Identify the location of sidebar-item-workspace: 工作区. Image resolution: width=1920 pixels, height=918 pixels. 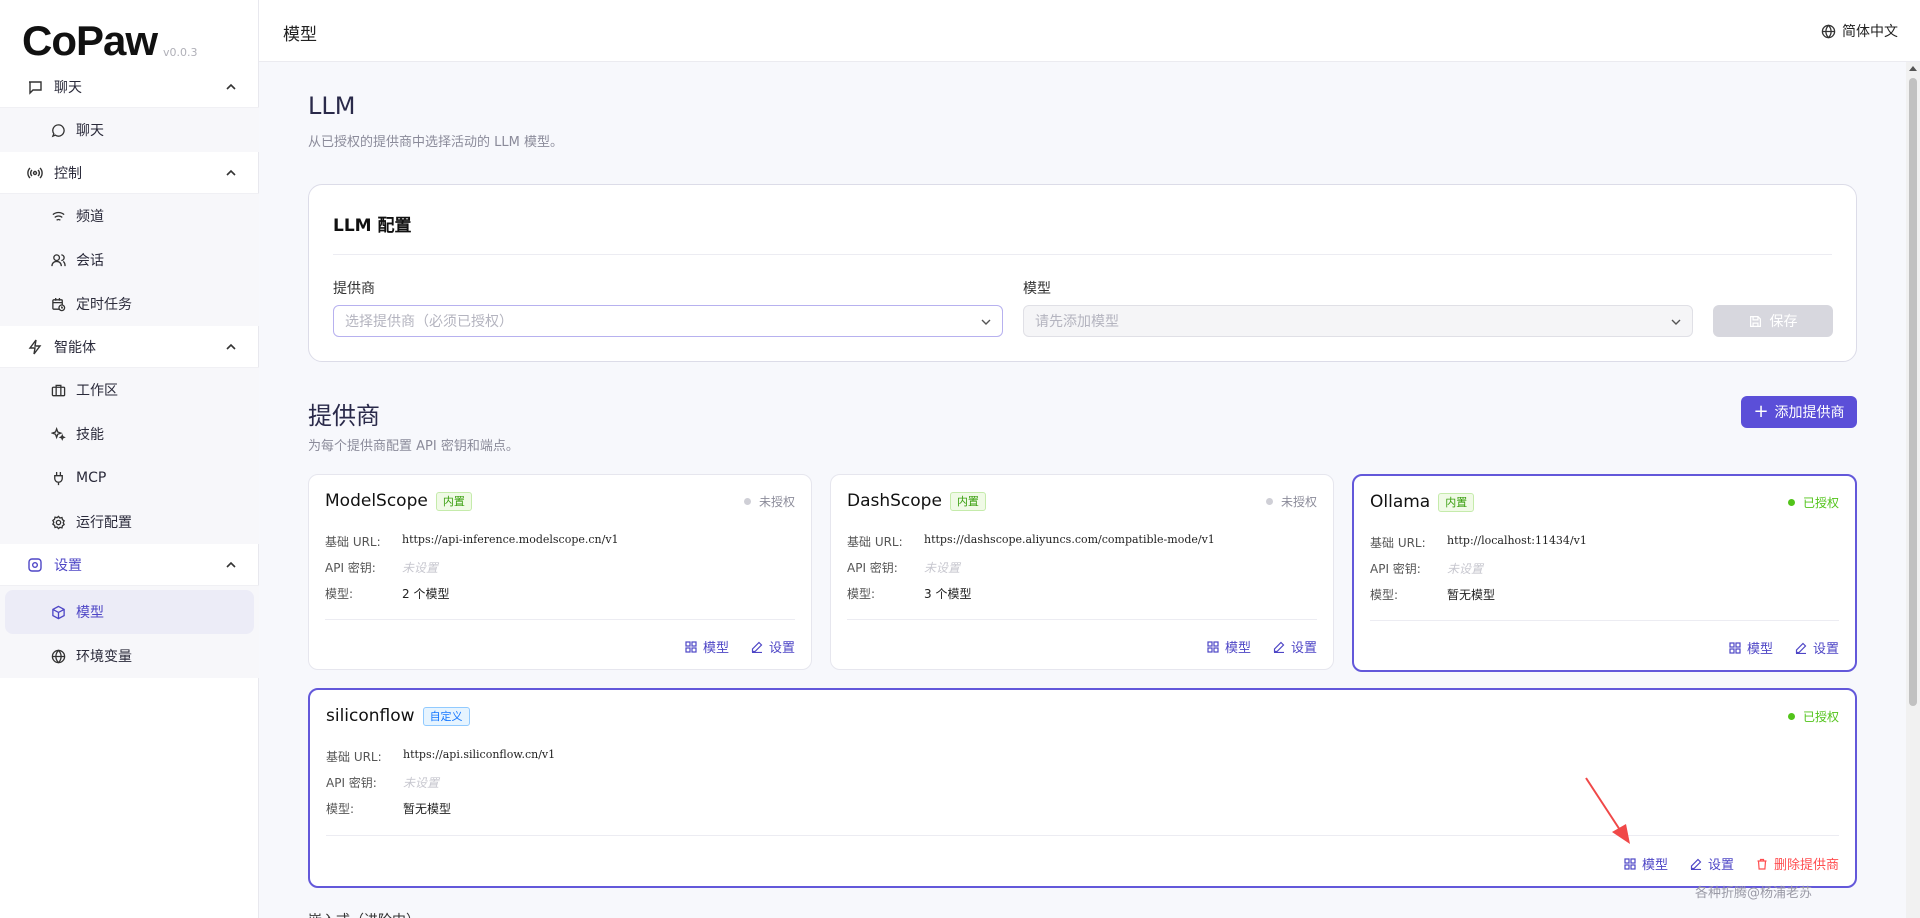
(129, 390).